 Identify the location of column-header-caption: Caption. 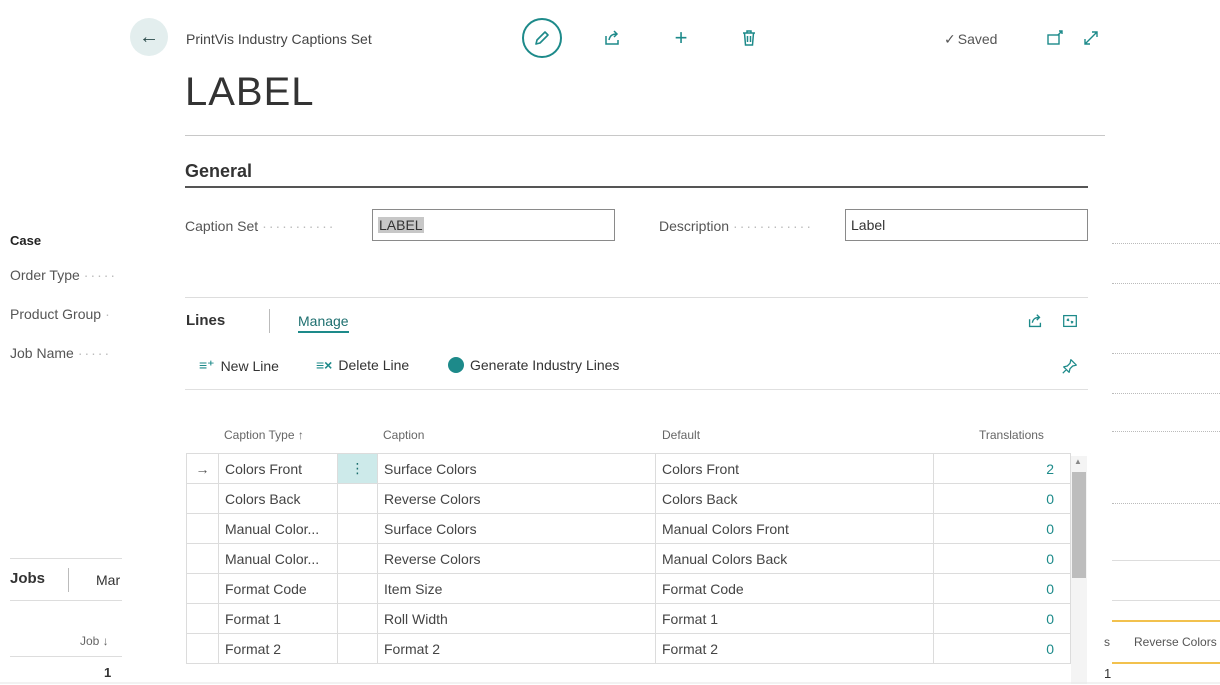
(403, 435).